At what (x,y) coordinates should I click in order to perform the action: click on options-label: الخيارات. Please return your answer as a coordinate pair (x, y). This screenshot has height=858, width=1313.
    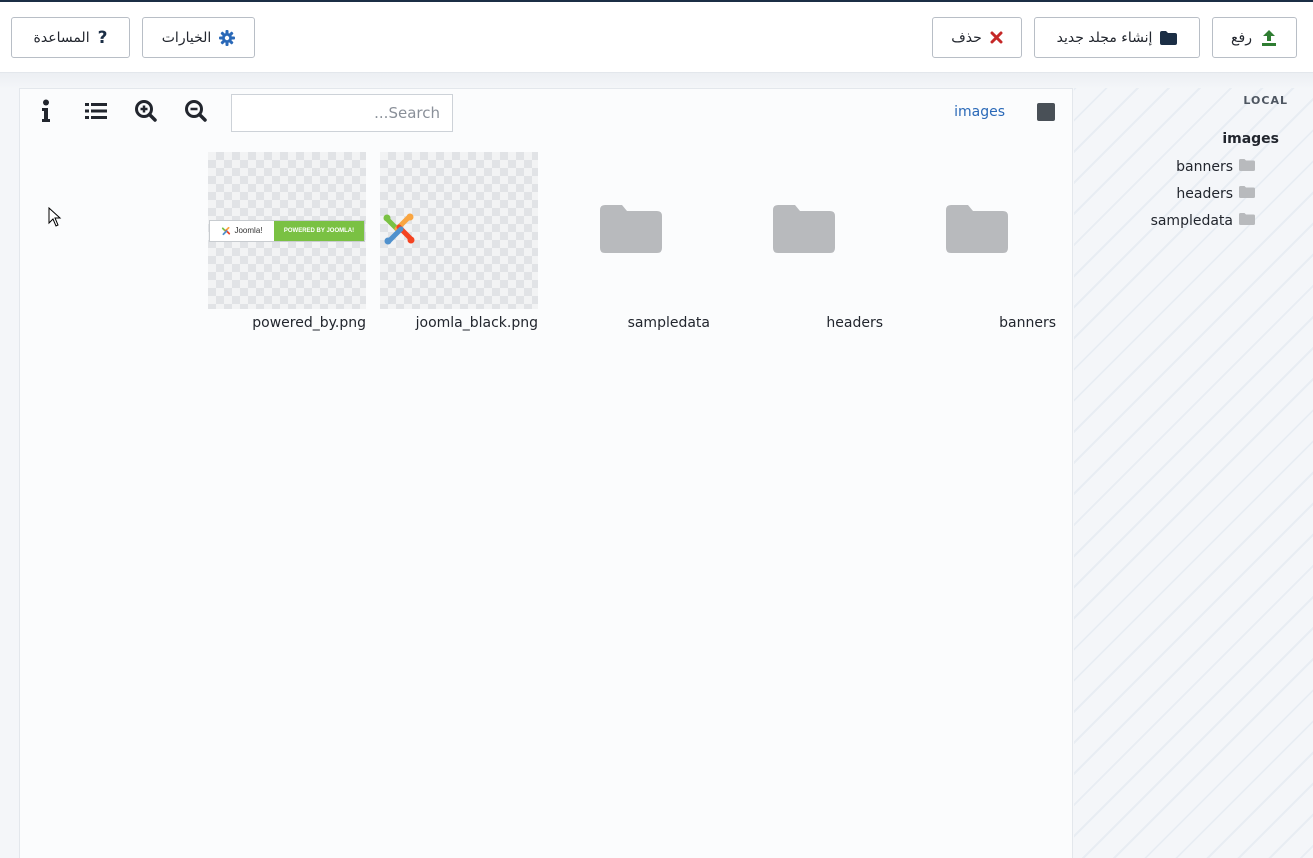
    Looking at the image, I should click on (186, 37).